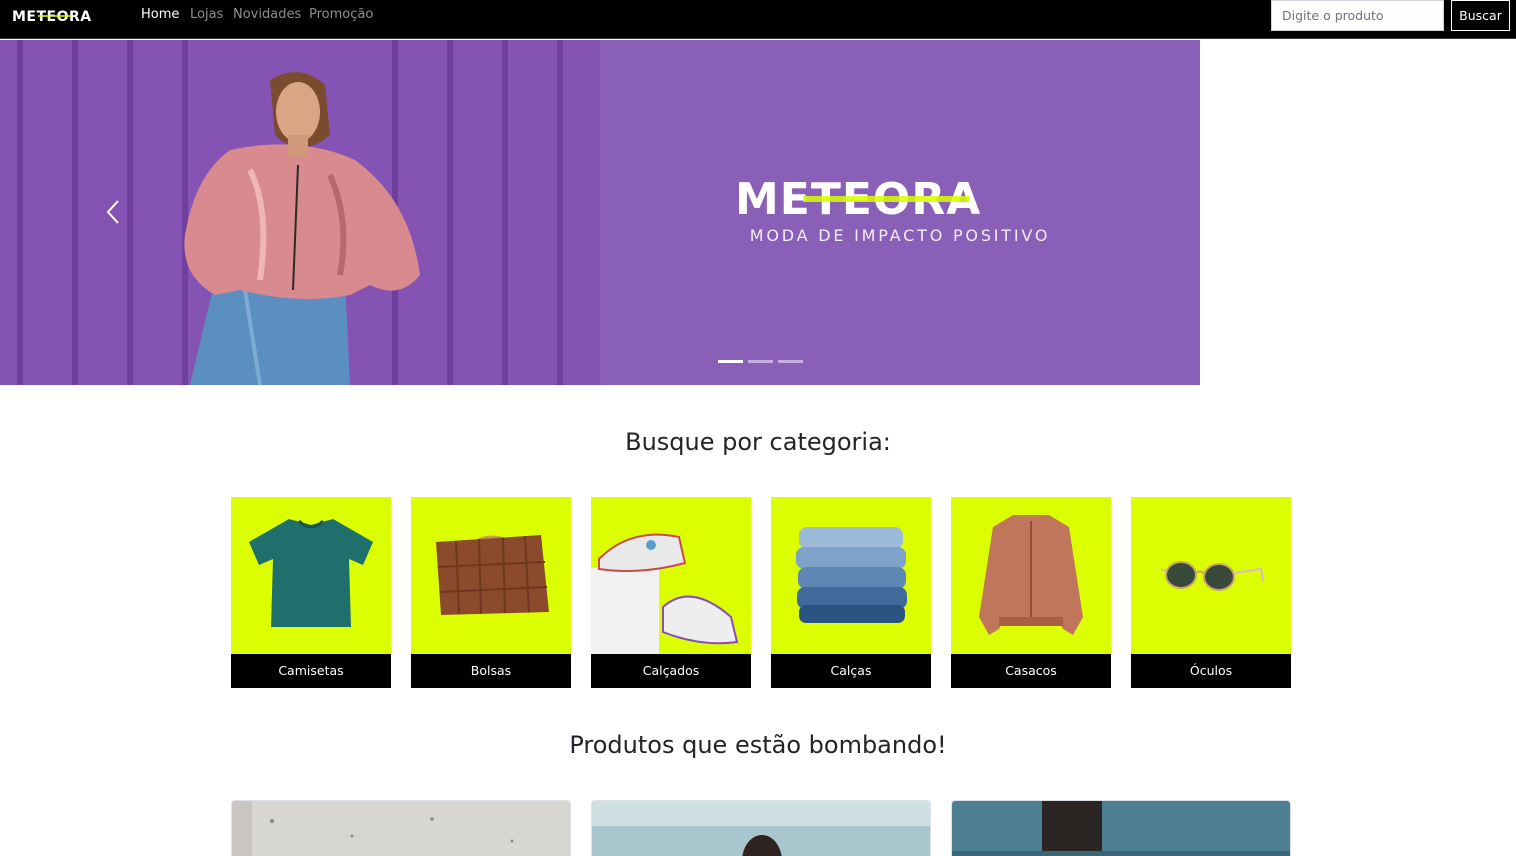  I want to click on categories-title: Busque por categoria:, so click(758, 442).